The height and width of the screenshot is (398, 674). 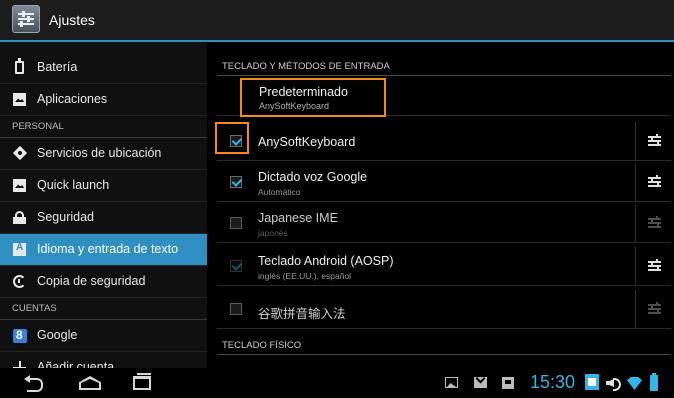 I want to click on sidebar-item-label: Batería, so click(x=57, y=67).